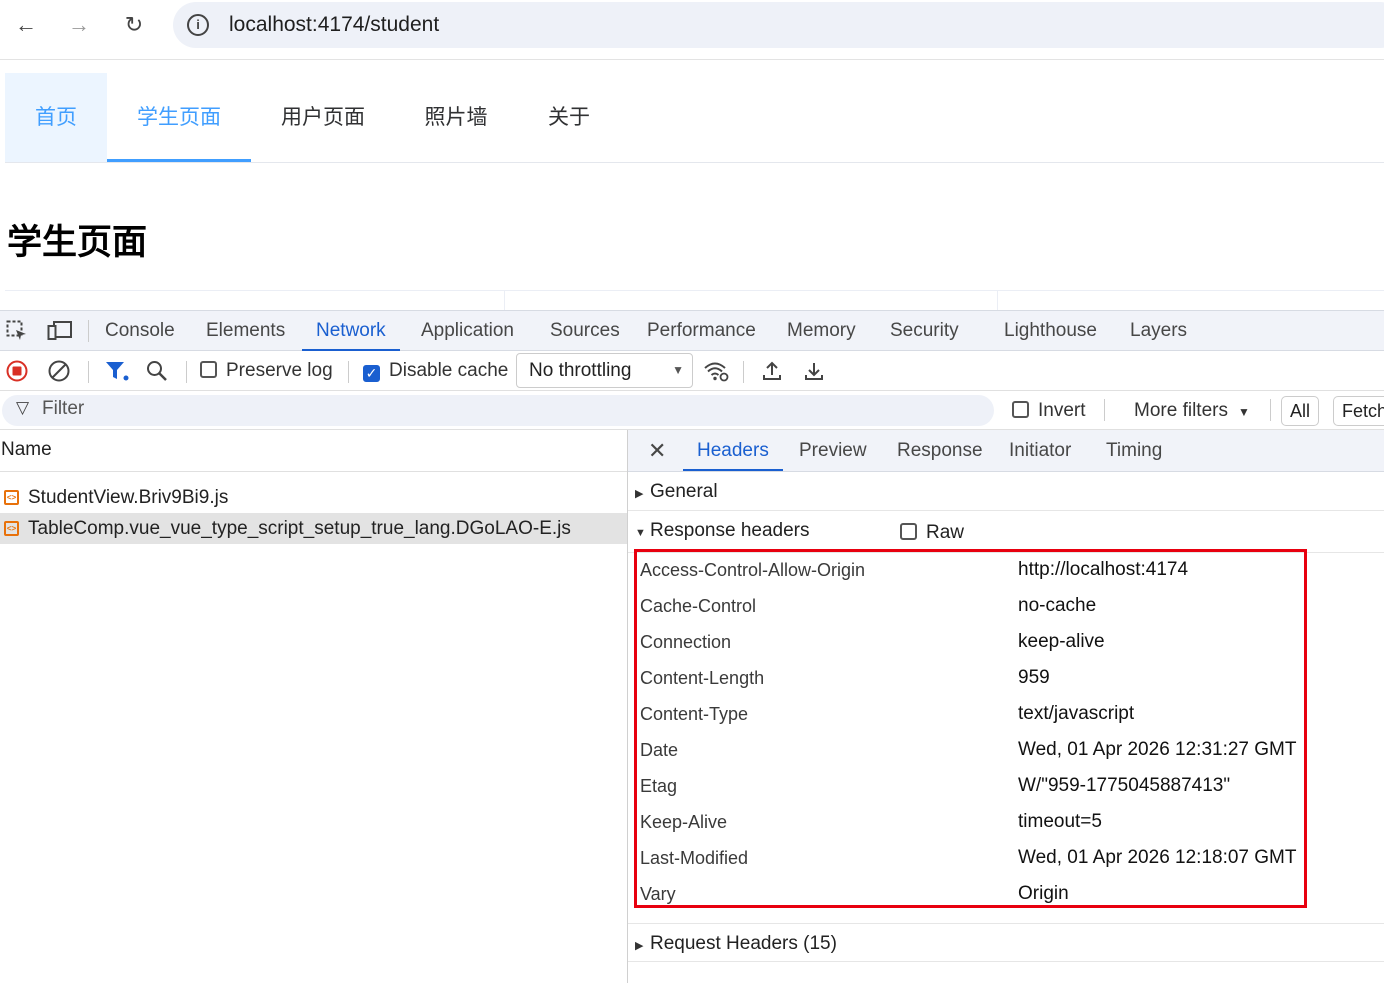 This screenshot has width=1384, height=983. Describe the element at coordinates (940, 450) in the screenshot. I see `tab-response: Response` at that location.